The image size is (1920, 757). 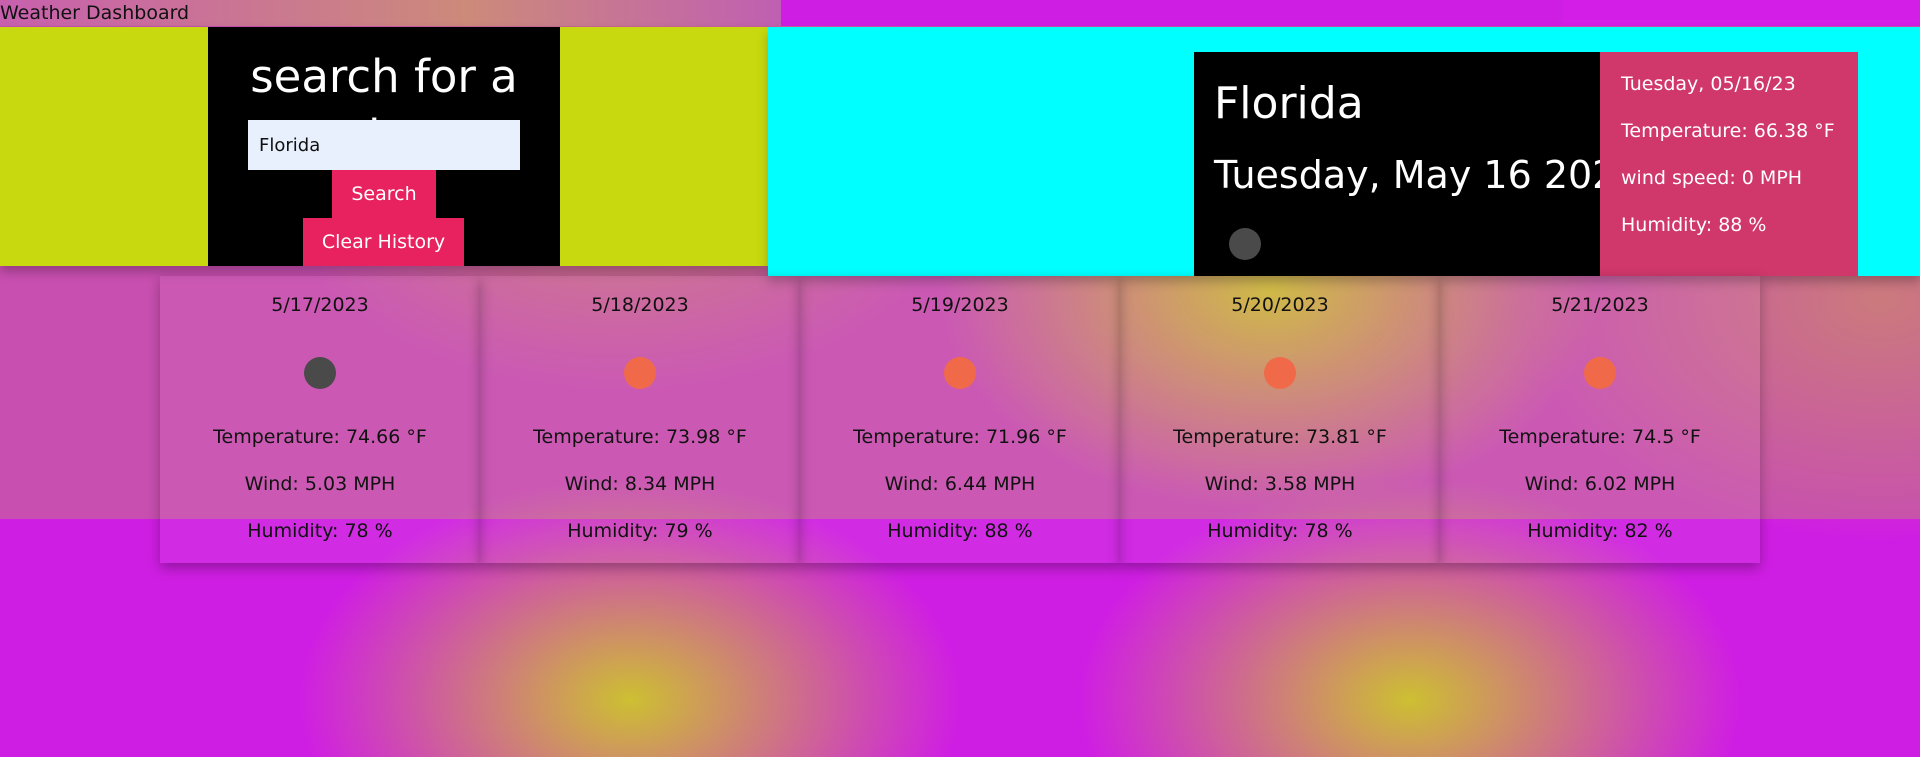 I want to click on forecast-temperature: Temperature: 74.5 °F, so click(x=1600, y=437).